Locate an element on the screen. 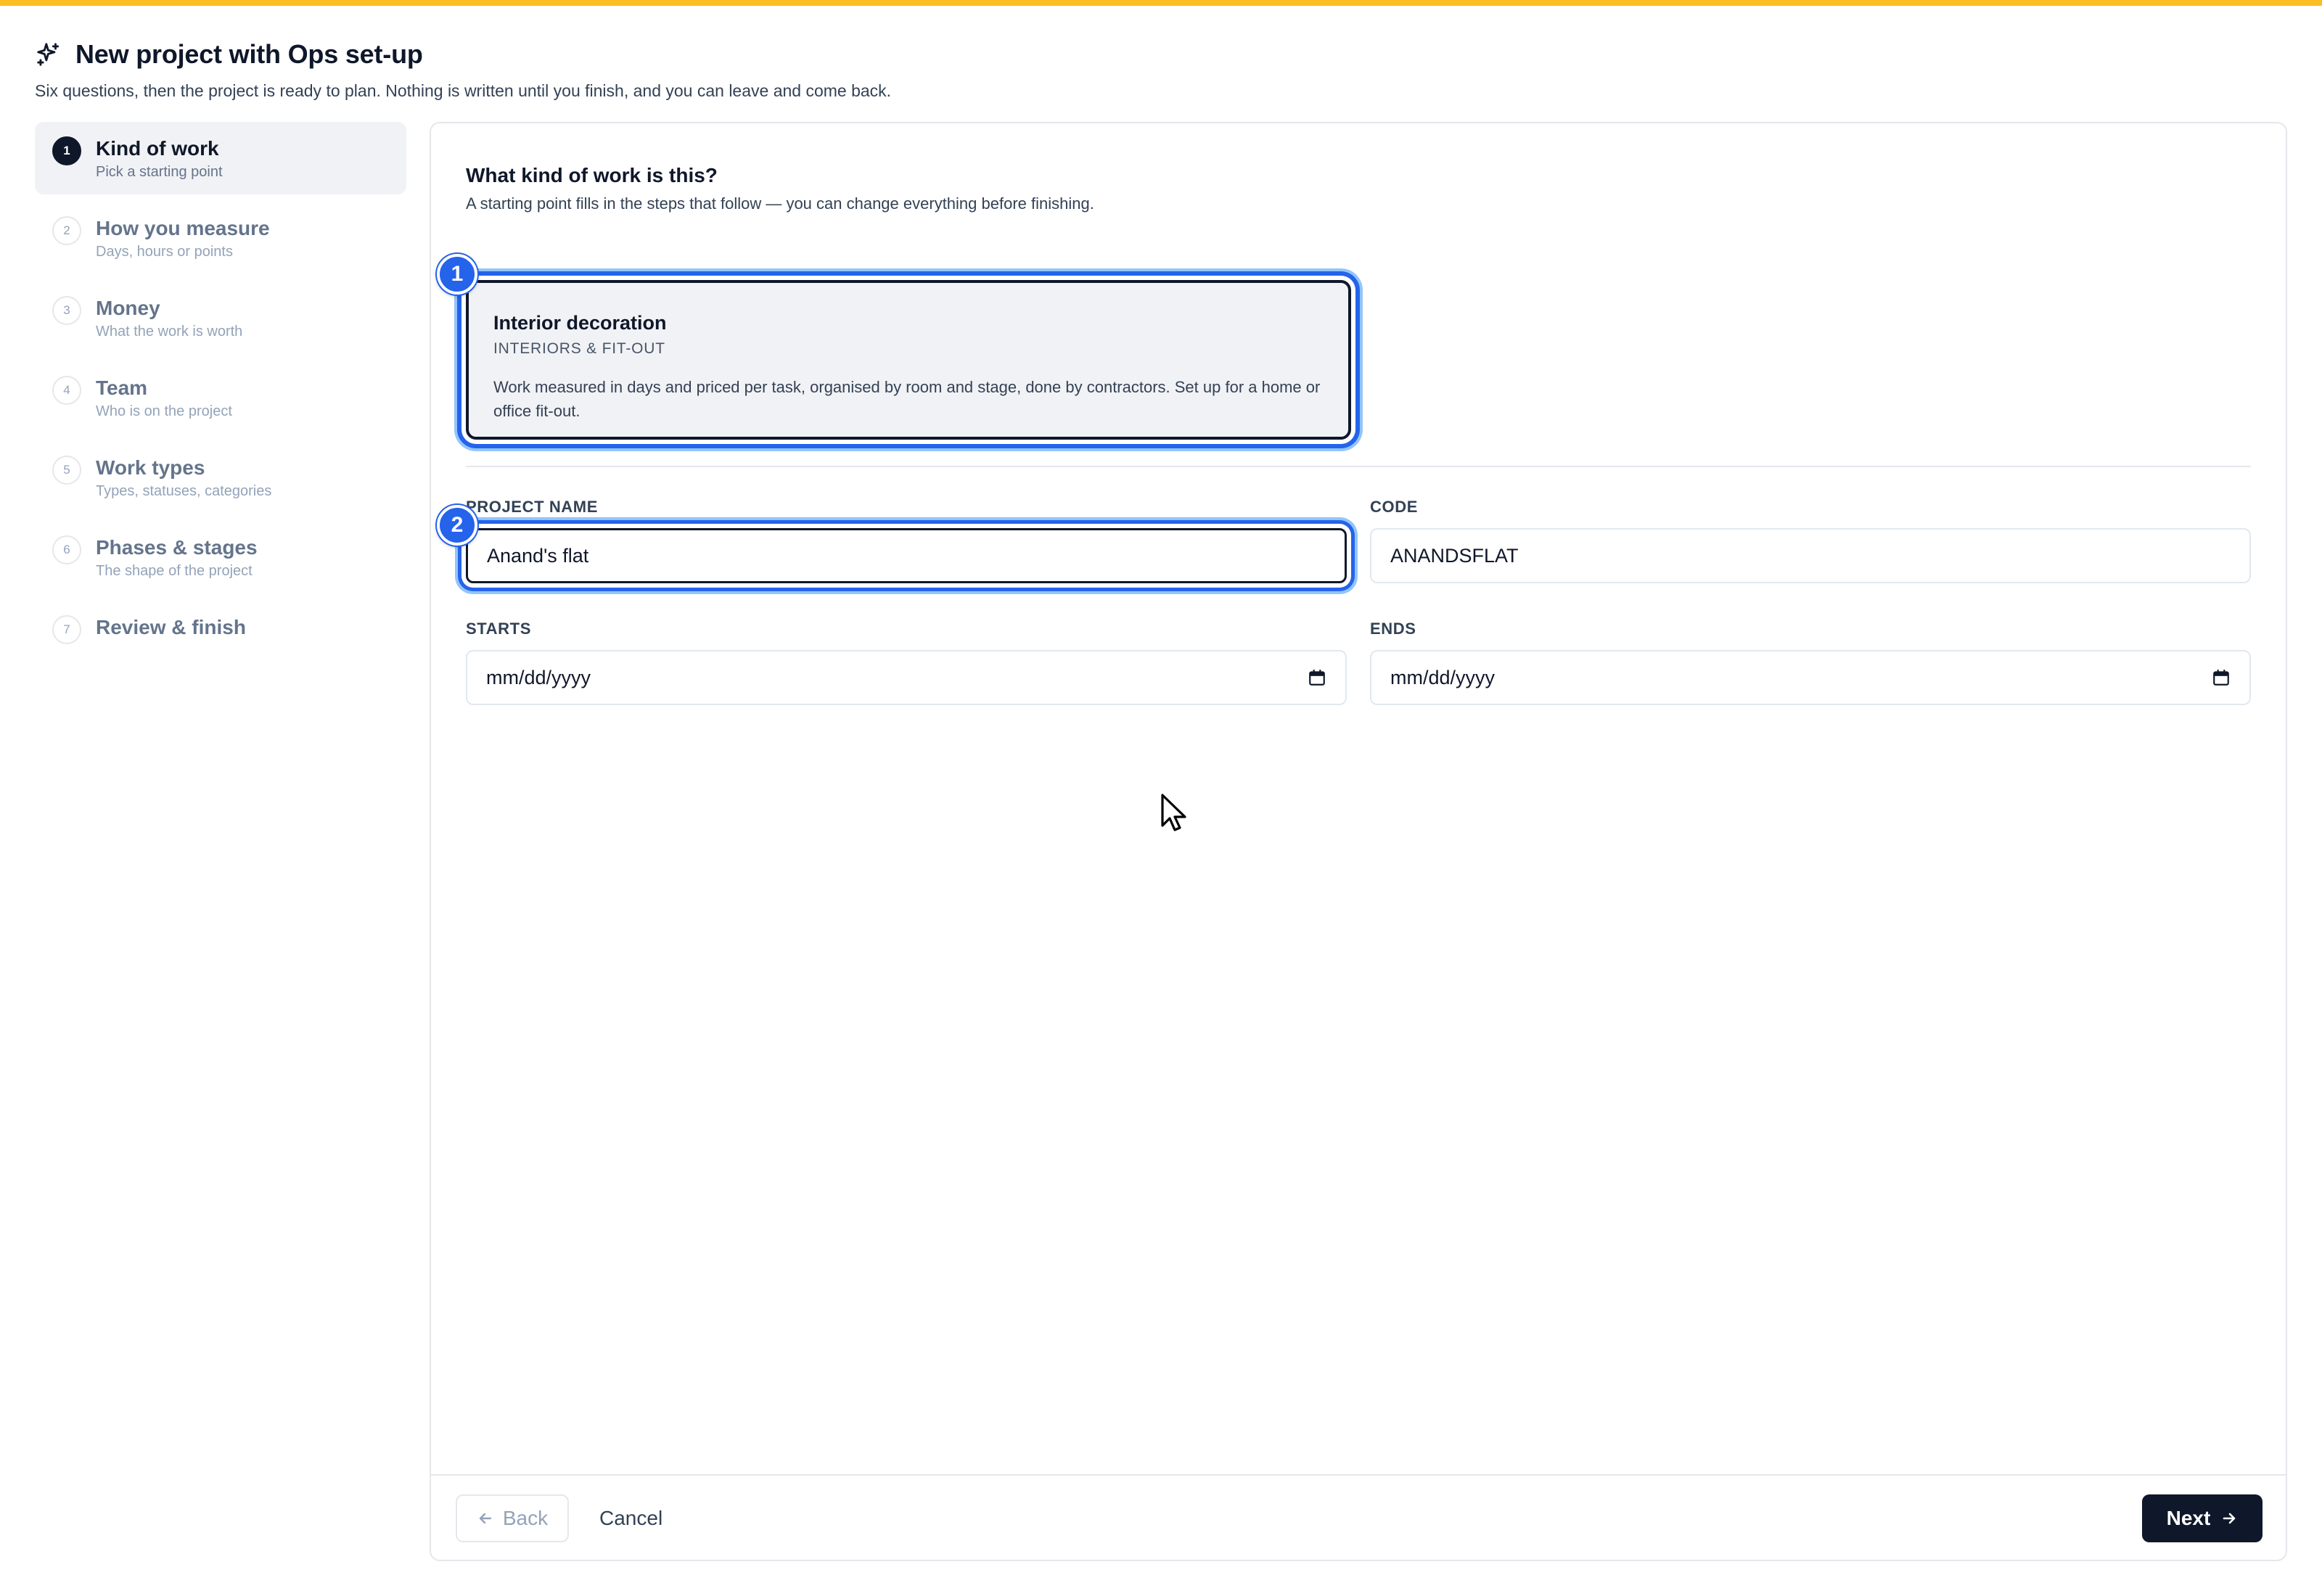 The width and height of the screenshot is (2322, 1596). sidebar-step-kind-of-work: 1 Kind of work Pick a starting point is located at coordinates (220, 158).